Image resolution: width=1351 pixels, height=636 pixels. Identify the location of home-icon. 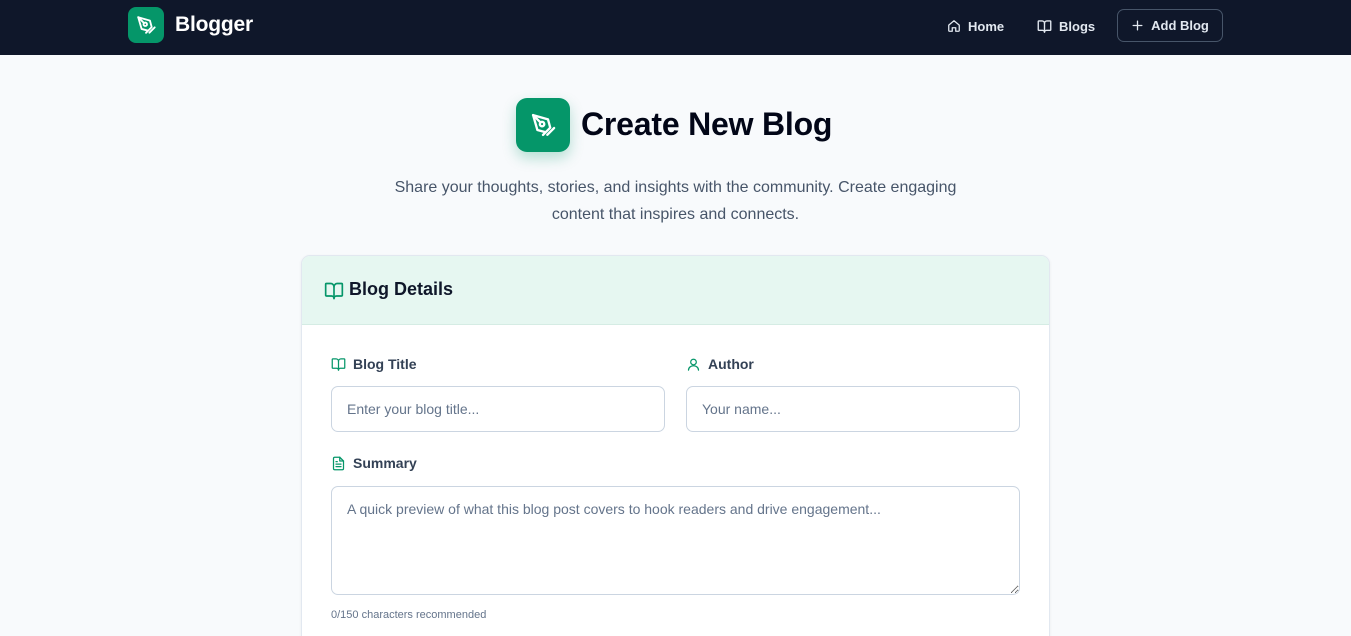
(954, 26).